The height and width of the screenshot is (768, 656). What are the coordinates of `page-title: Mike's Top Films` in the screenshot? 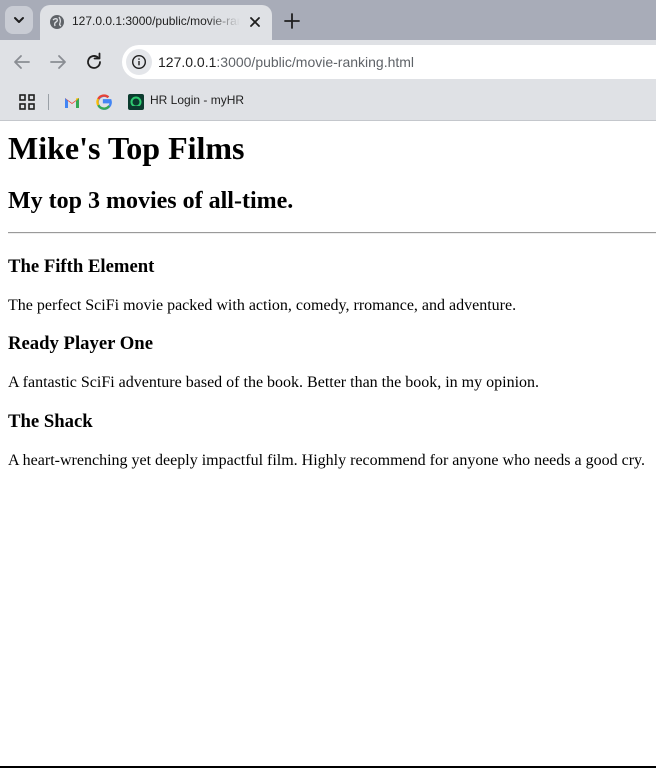 It's located at (126, 148).